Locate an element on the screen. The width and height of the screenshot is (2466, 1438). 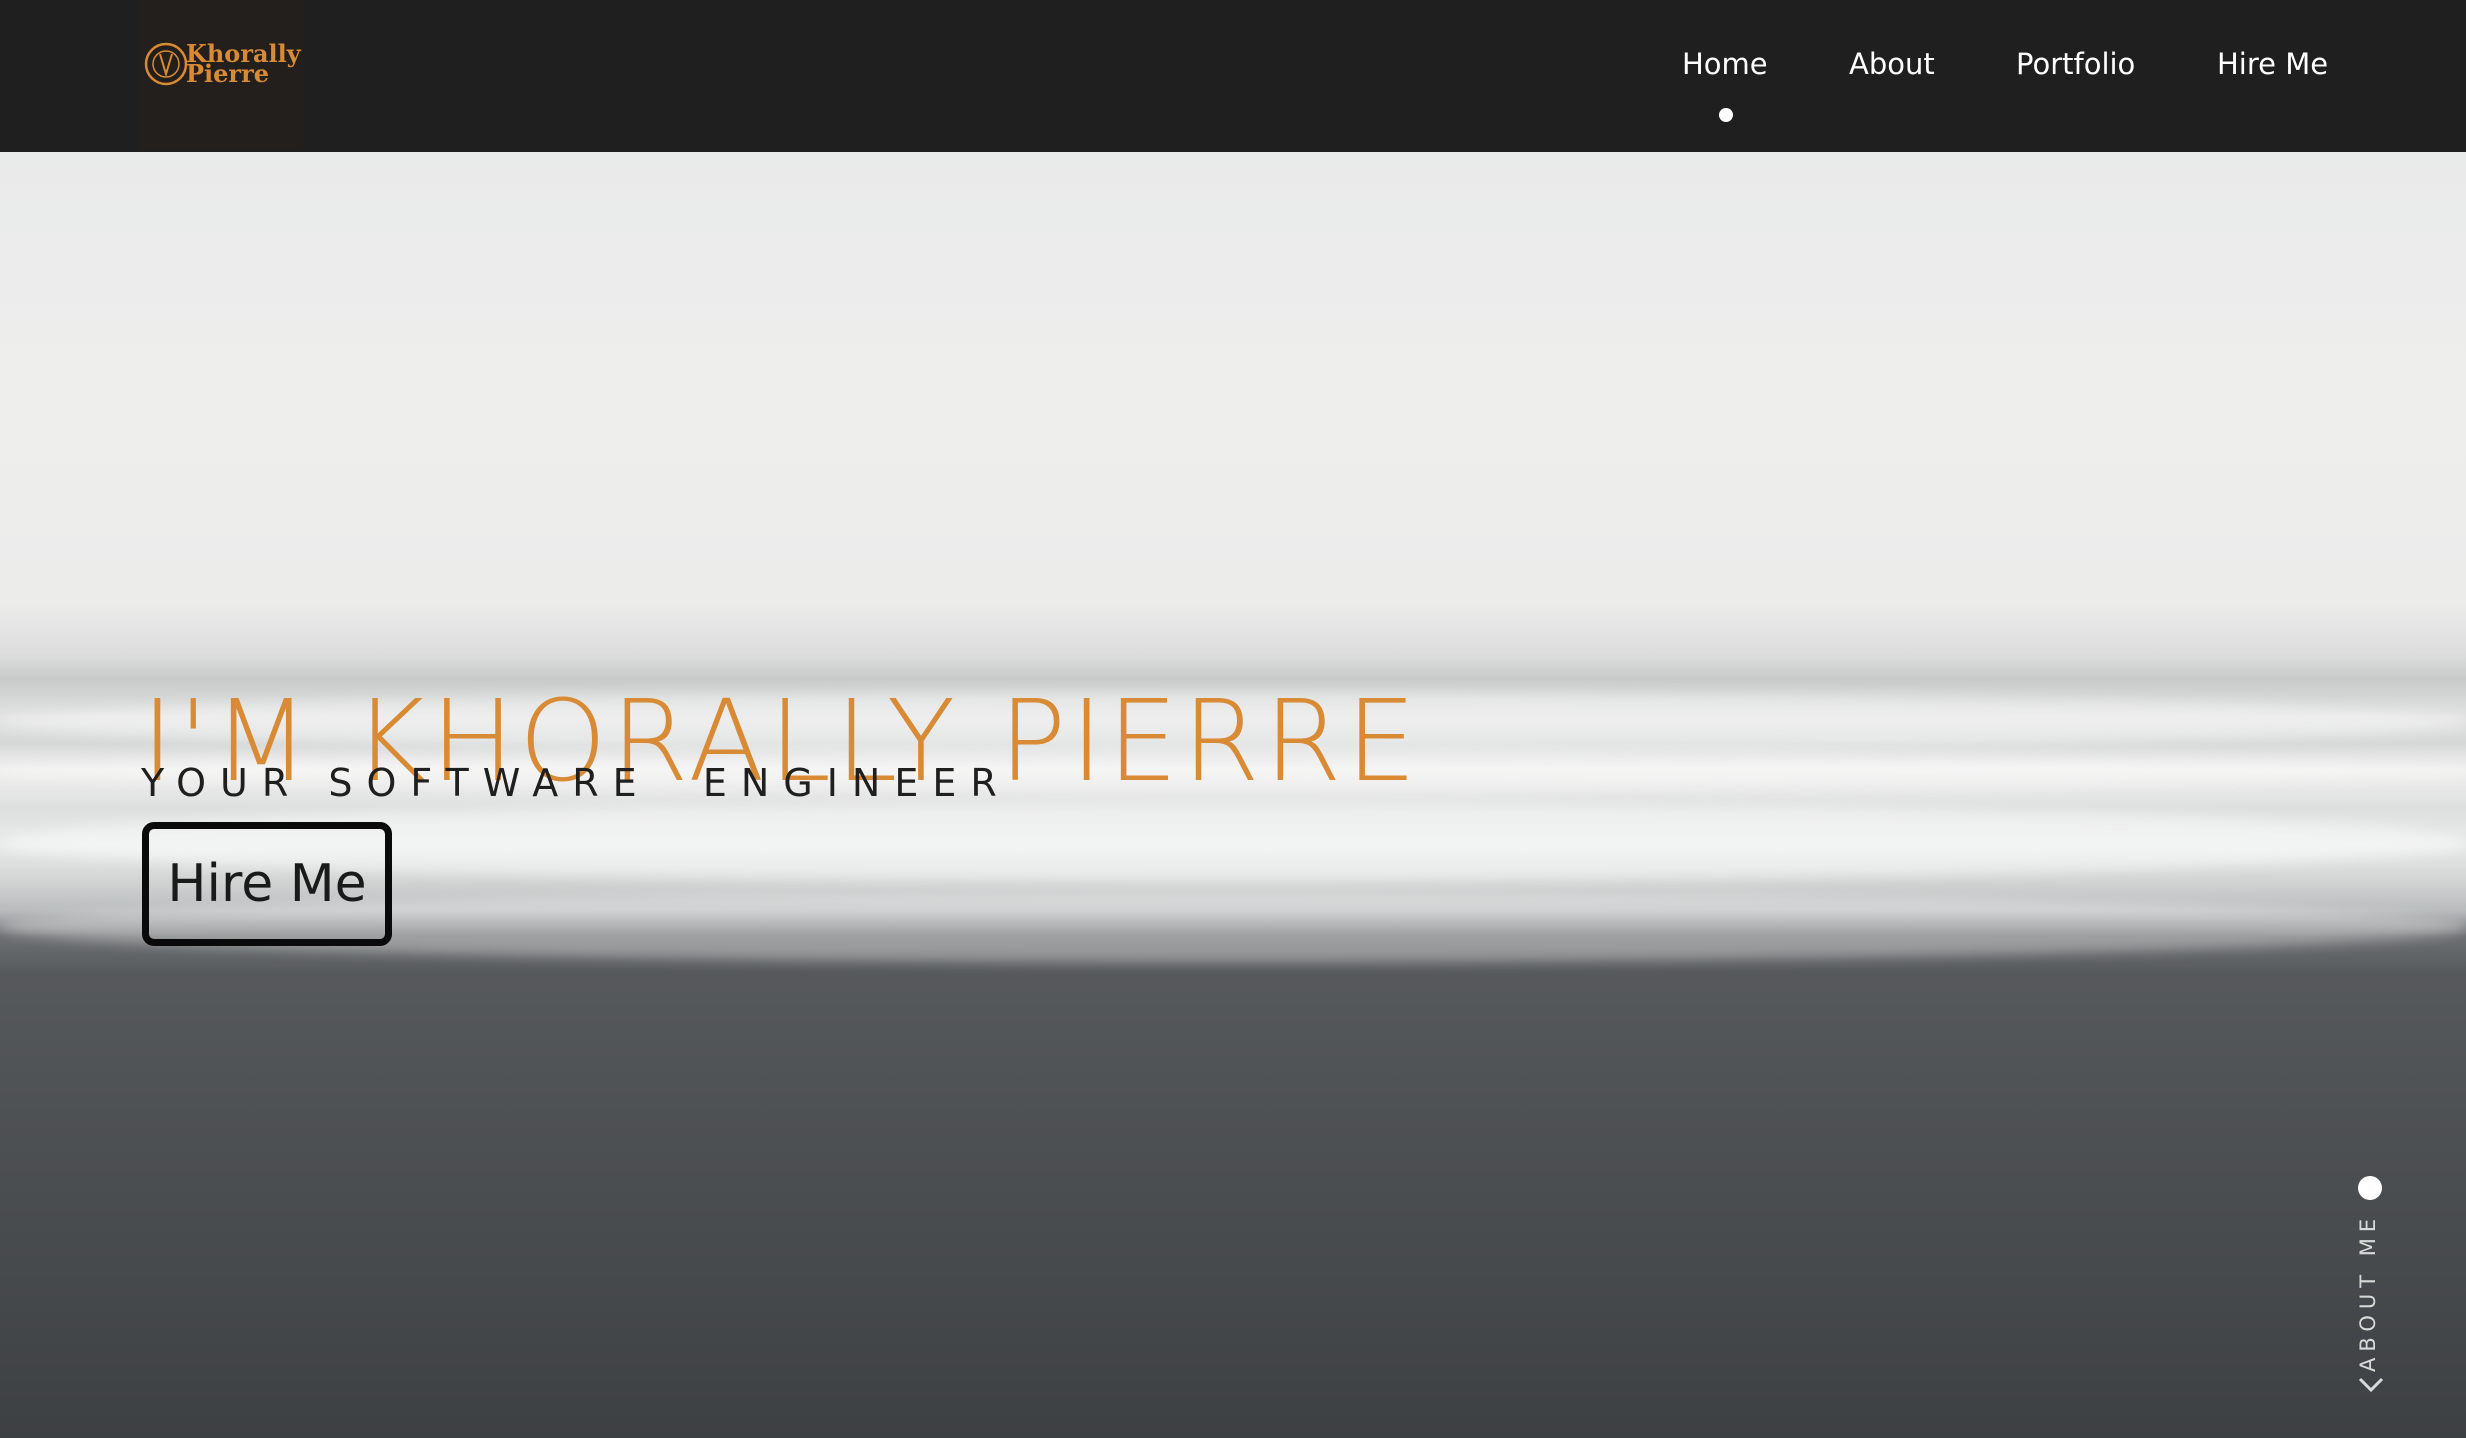
circle-arrow-icon is located at coordinates (2370, 1188).